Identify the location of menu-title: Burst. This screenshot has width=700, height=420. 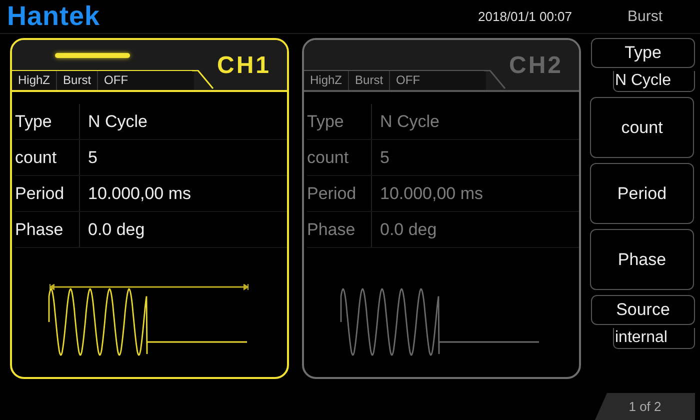
(645, 16).